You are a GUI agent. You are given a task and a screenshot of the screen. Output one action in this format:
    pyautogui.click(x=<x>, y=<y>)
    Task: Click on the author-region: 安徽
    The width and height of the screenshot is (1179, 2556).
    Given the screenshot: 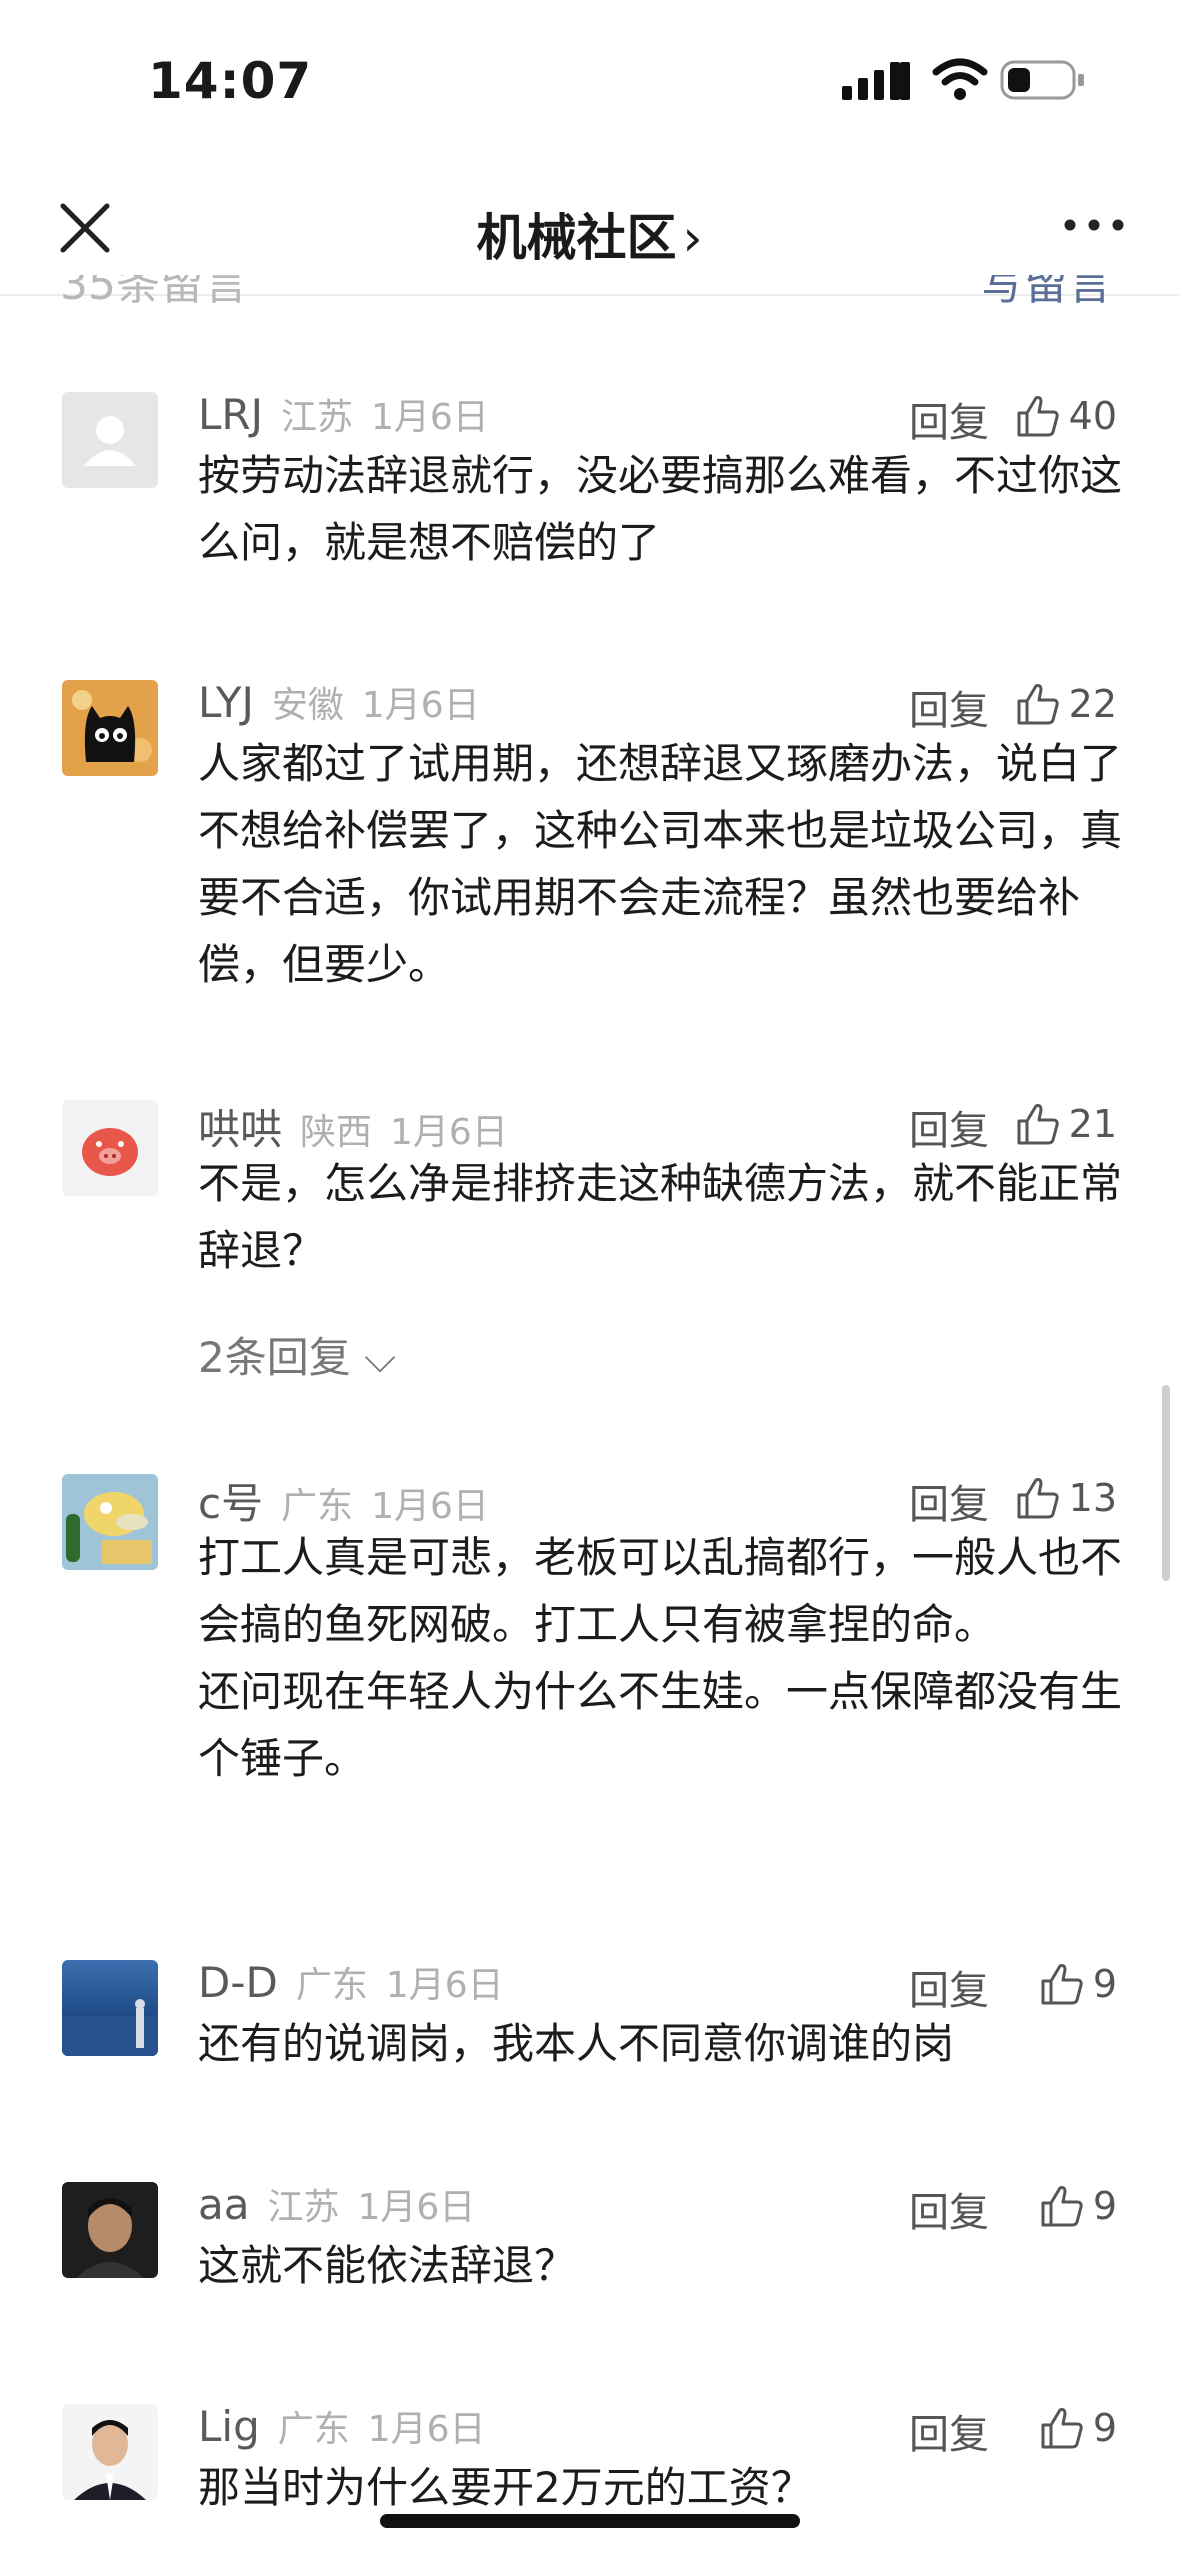 What is the action you would take?
    pyautogui.click(x=307, y=705)
    